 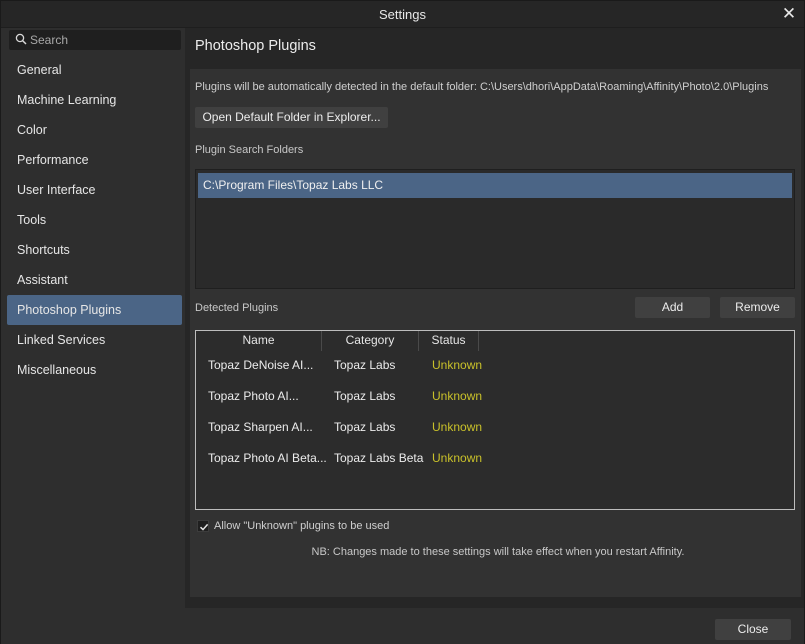 I want to click on search-folder-item: C:\Program Files\Topaz Labs LLC, so click(x=495, y=185).